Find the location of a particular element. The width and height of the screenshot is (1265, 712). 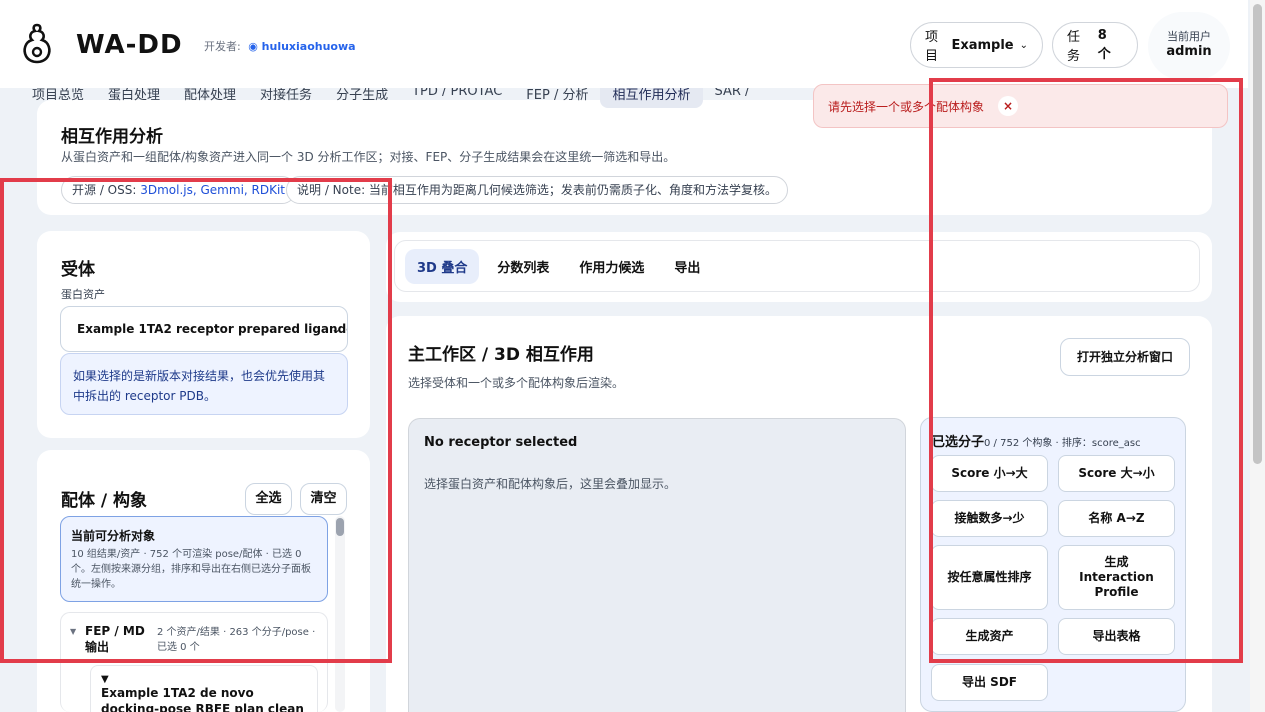

user-menu: 当前用户 admin is located at coordinates (1189, 46).